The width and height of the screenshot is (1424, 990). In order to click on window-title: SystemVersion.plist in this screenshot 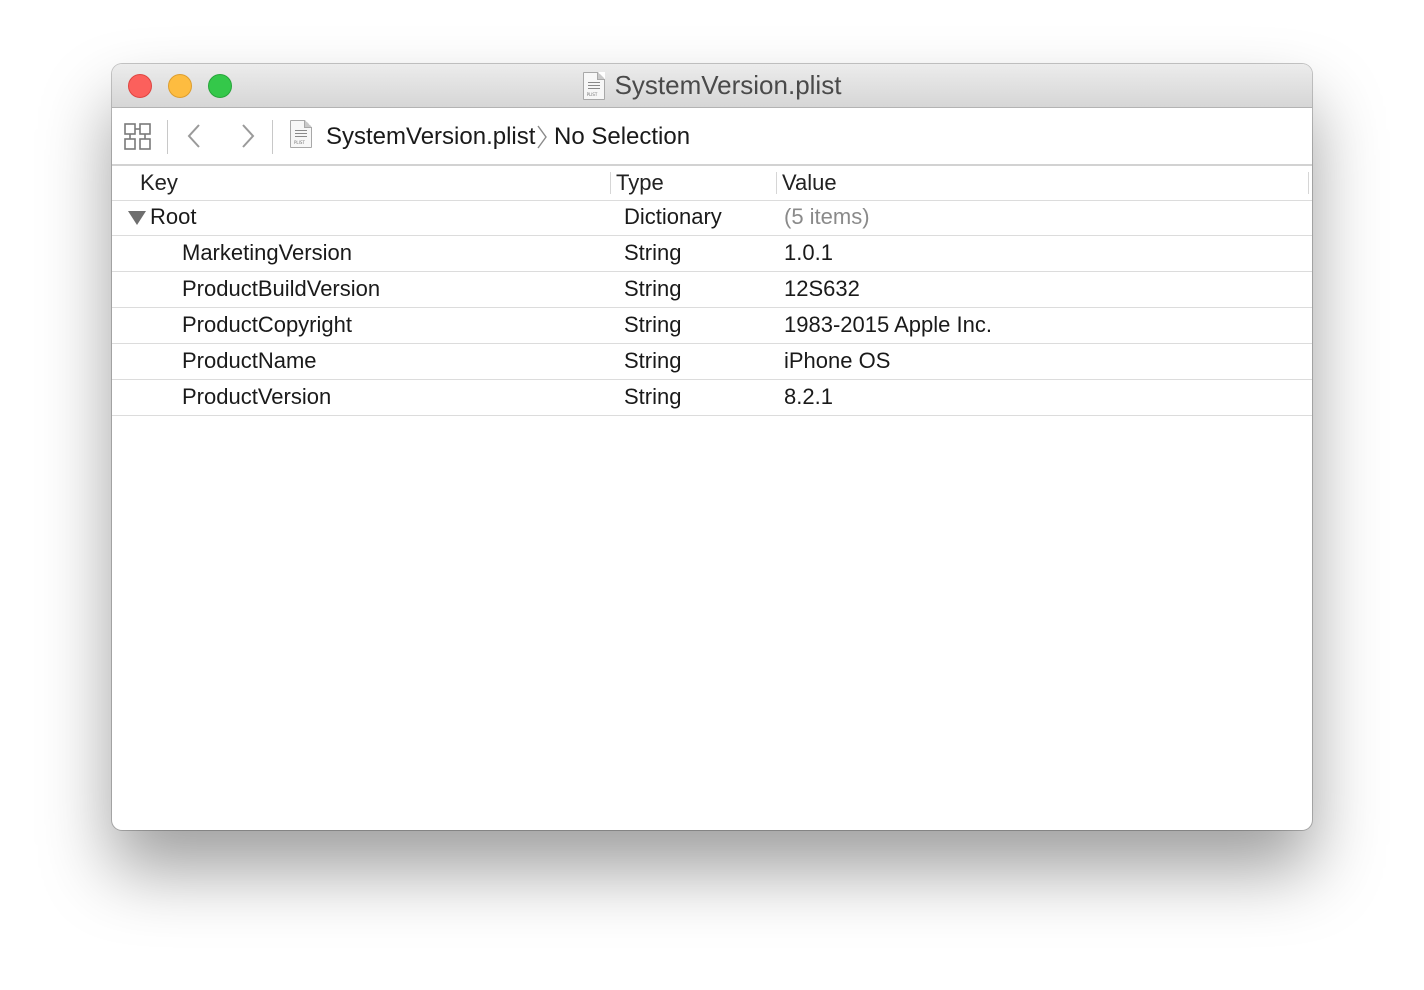, I will do `click(728, 85)`.